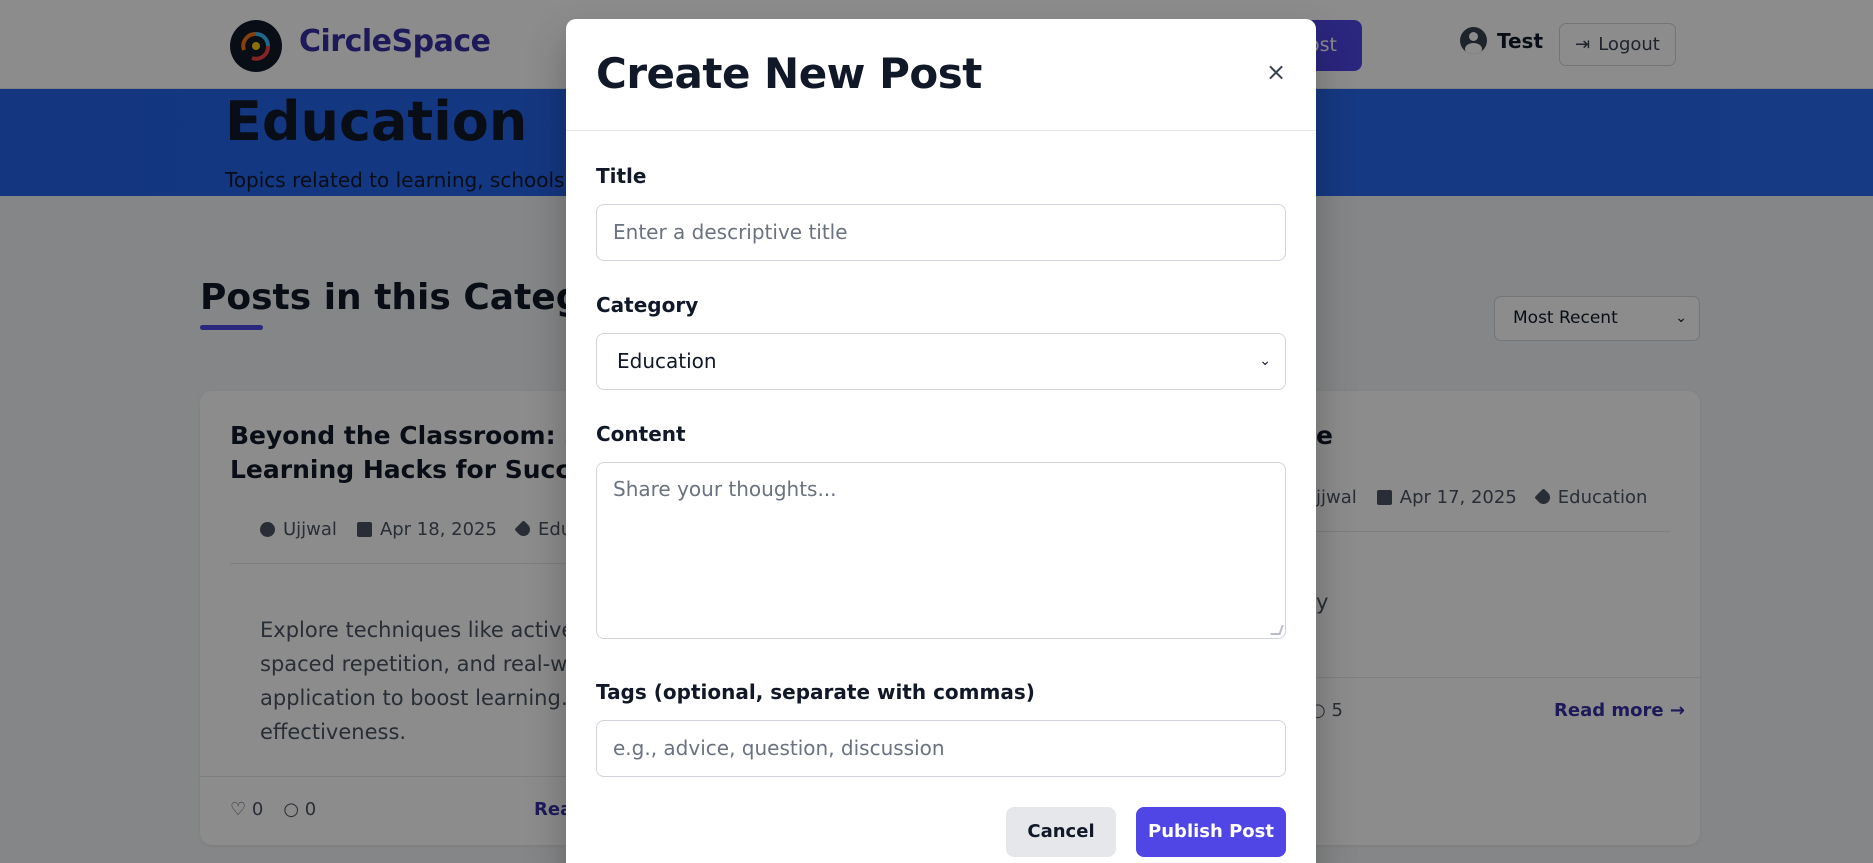  What do you see at coordinates (1277, 630) in the screenshot?
I see `resize-handle-icon` at bounding box center [1277, 630].